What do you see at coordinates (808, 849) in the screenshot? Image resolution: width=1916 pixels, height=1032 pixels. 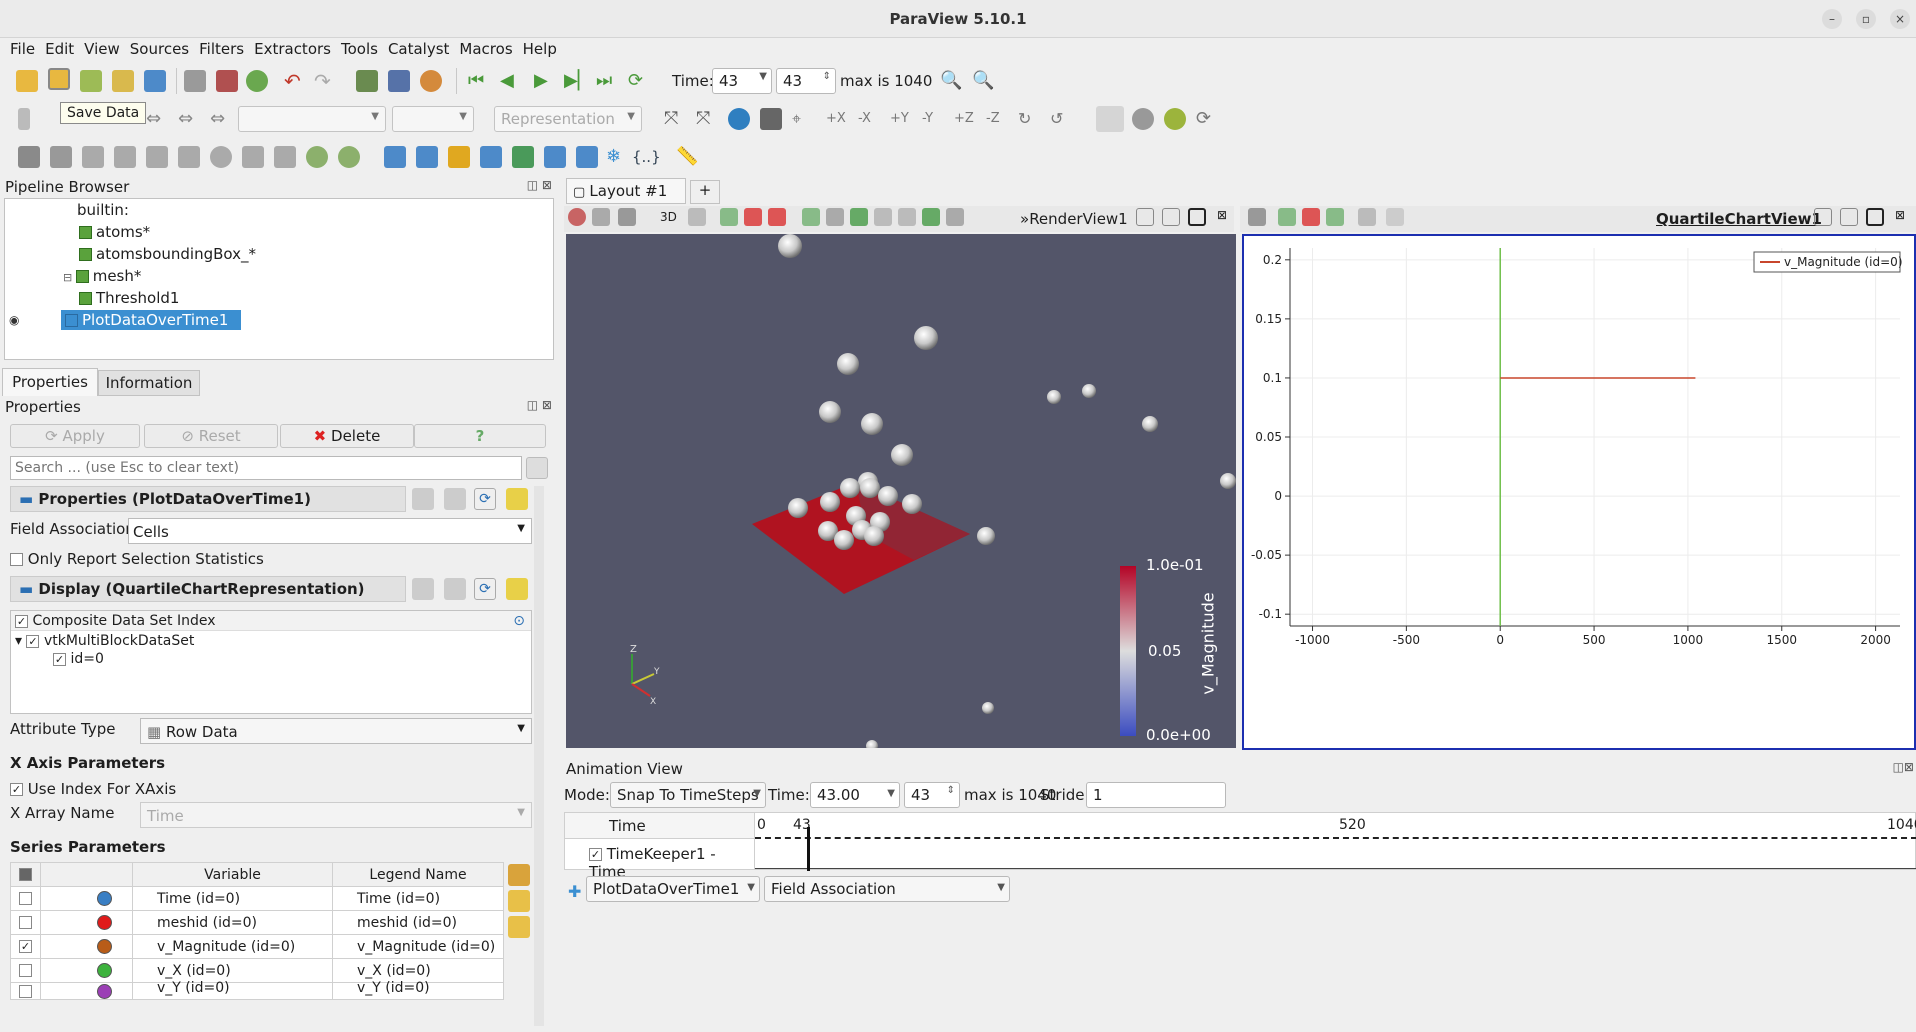 I see `time-cursor` at bounding box center [808, 849].